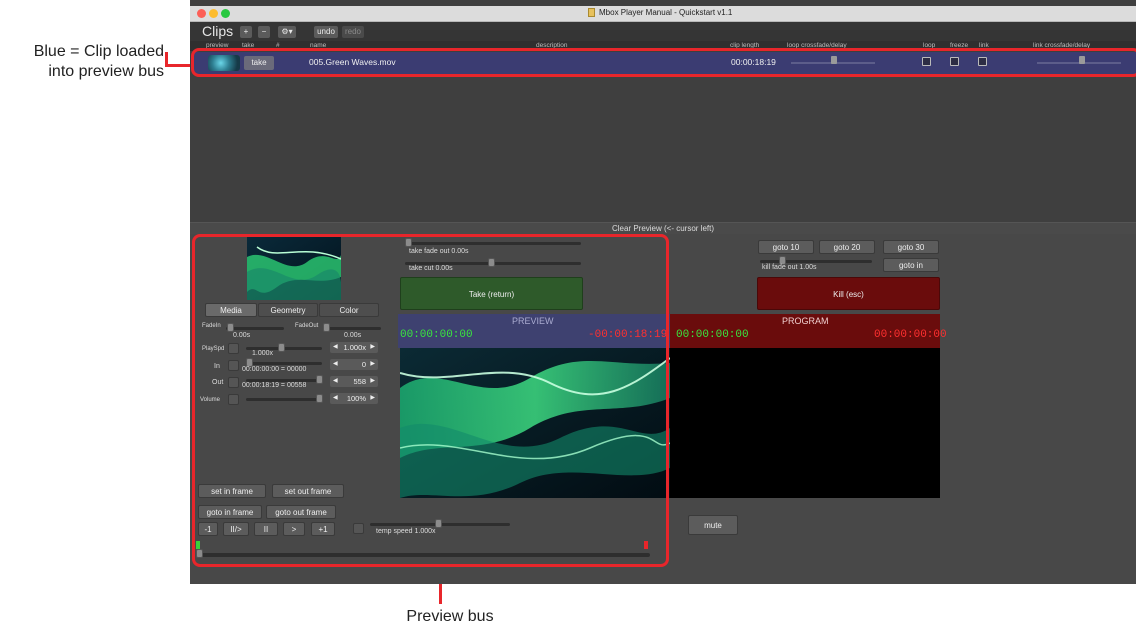  Describe the element at coordinates (847, 247) in the screenshot. I see `goto-20-button: goto 20` at that location.